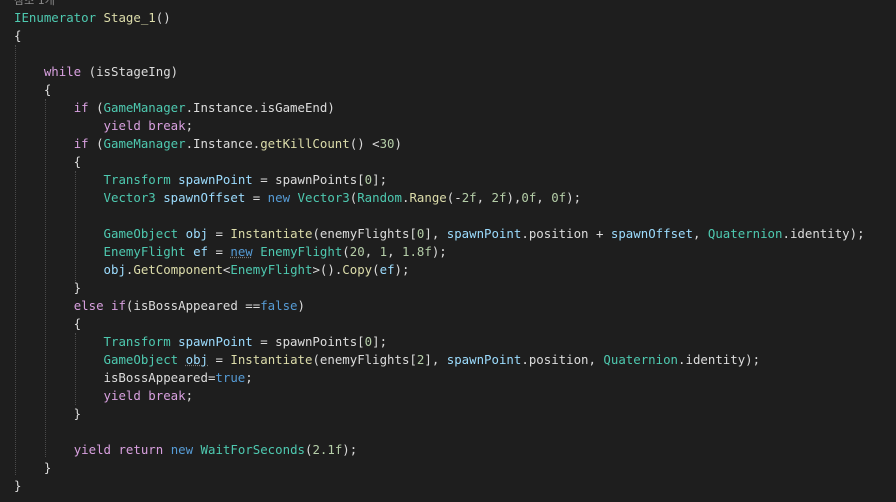 The height and width of the screenshot is (502, 896). I want to click on code-token: (-, so click(454, 197).